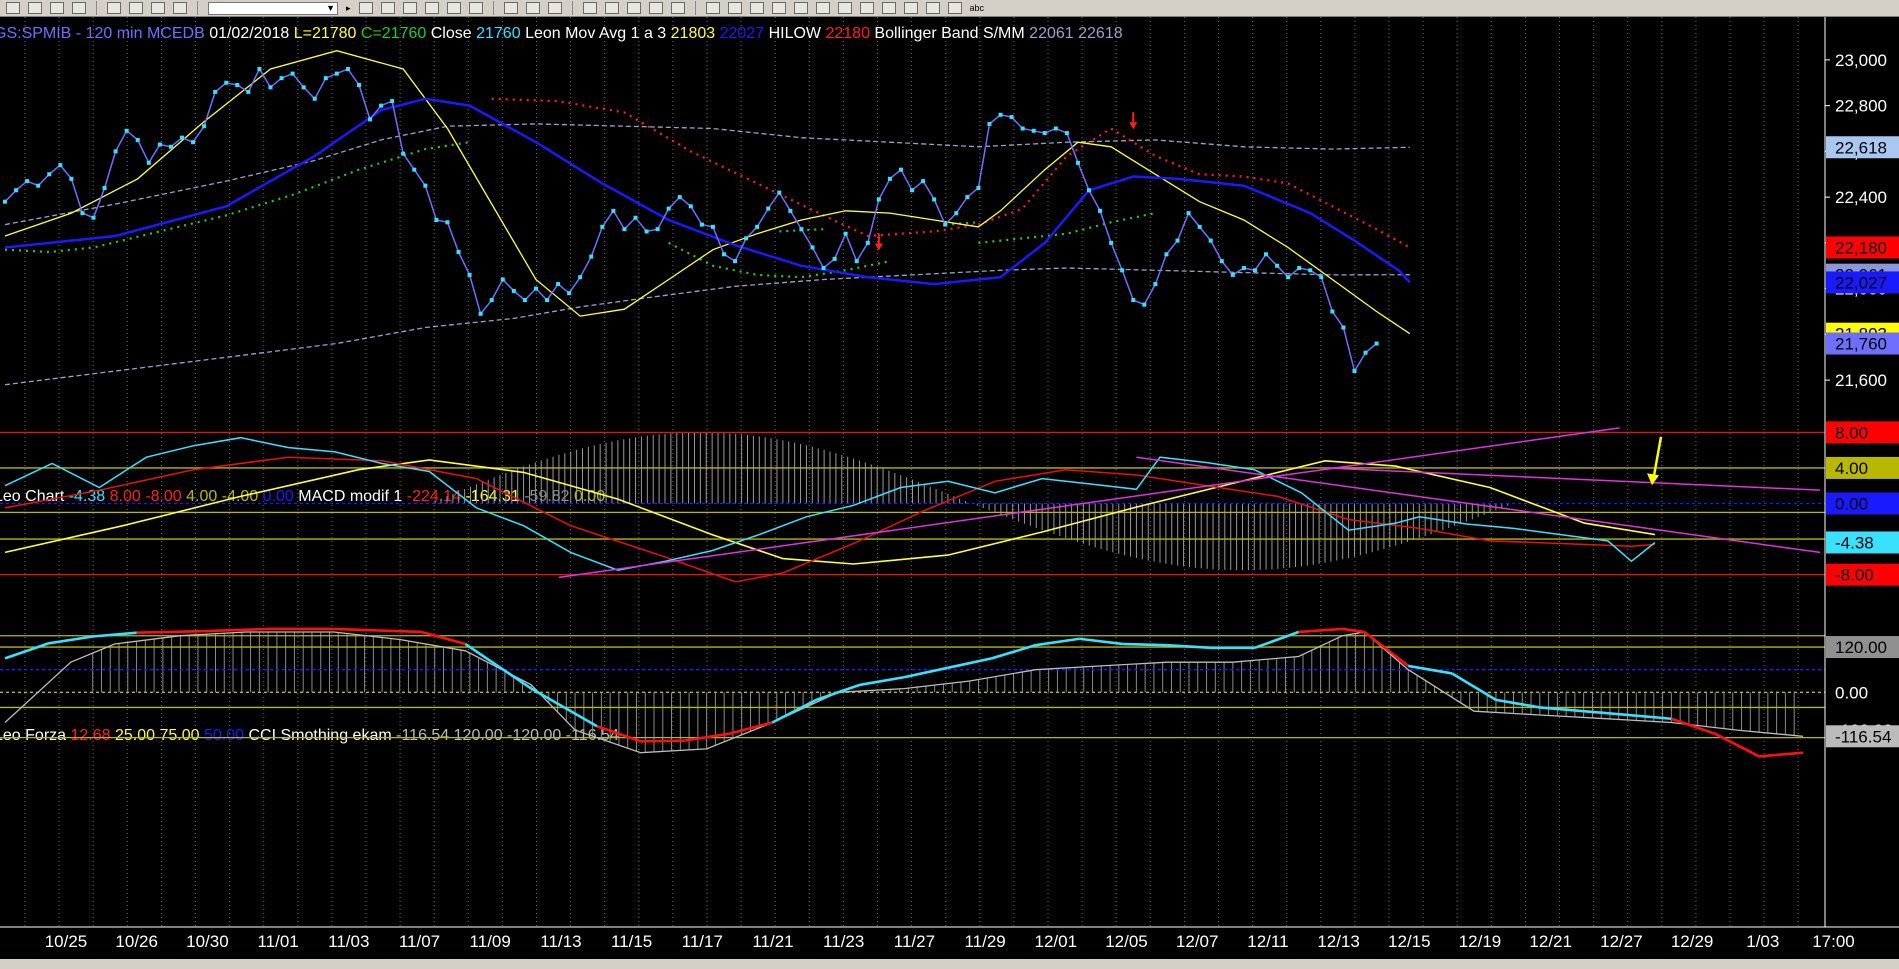 The height and width of the screenshot is (969, 1899). Describe the element at coordinates (847, 33) in the screenshot. I see `legend-item: 22180` at that location.